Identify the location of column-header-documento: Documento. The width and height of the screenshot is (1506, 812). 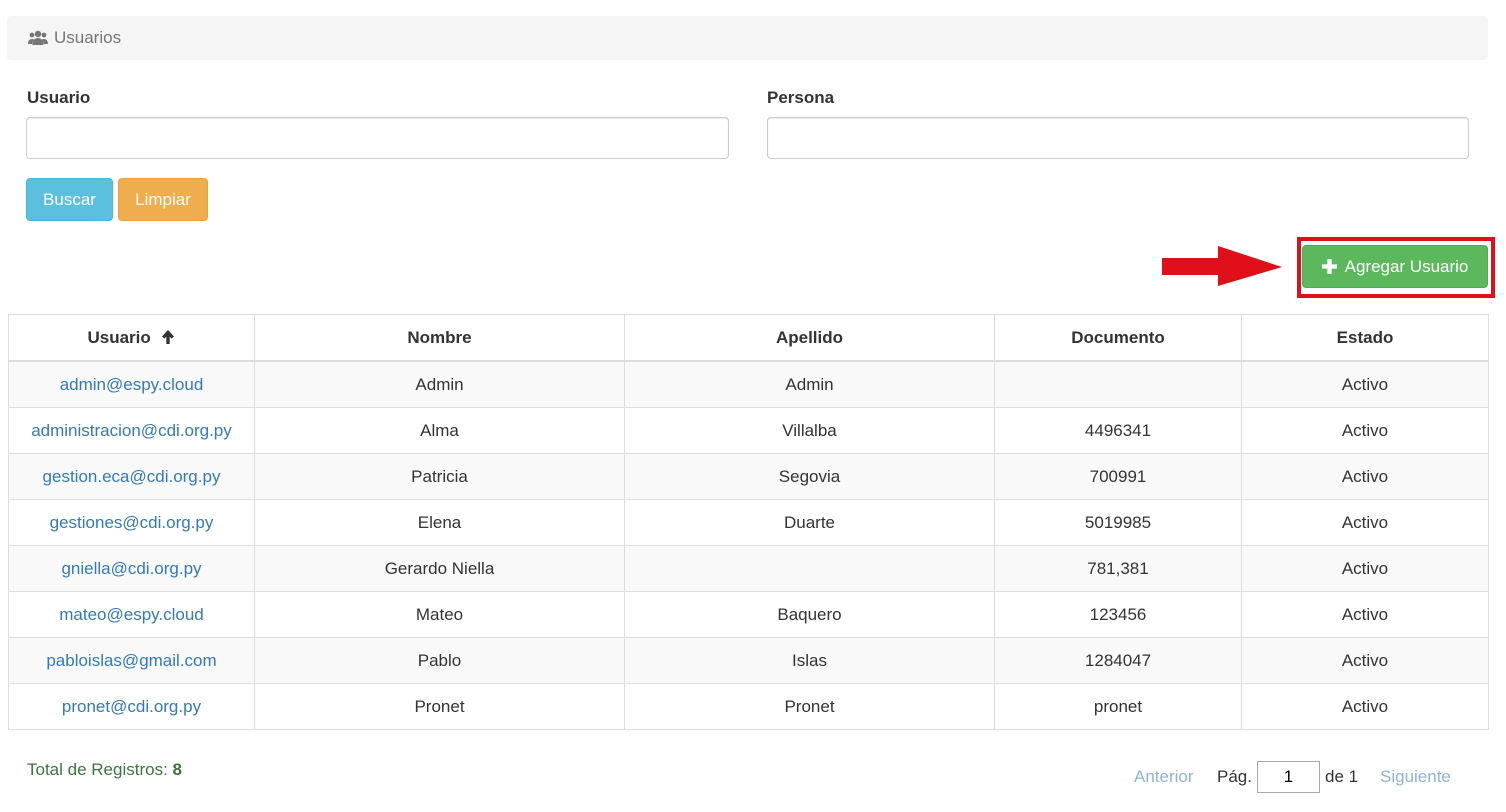
(1118, 338).